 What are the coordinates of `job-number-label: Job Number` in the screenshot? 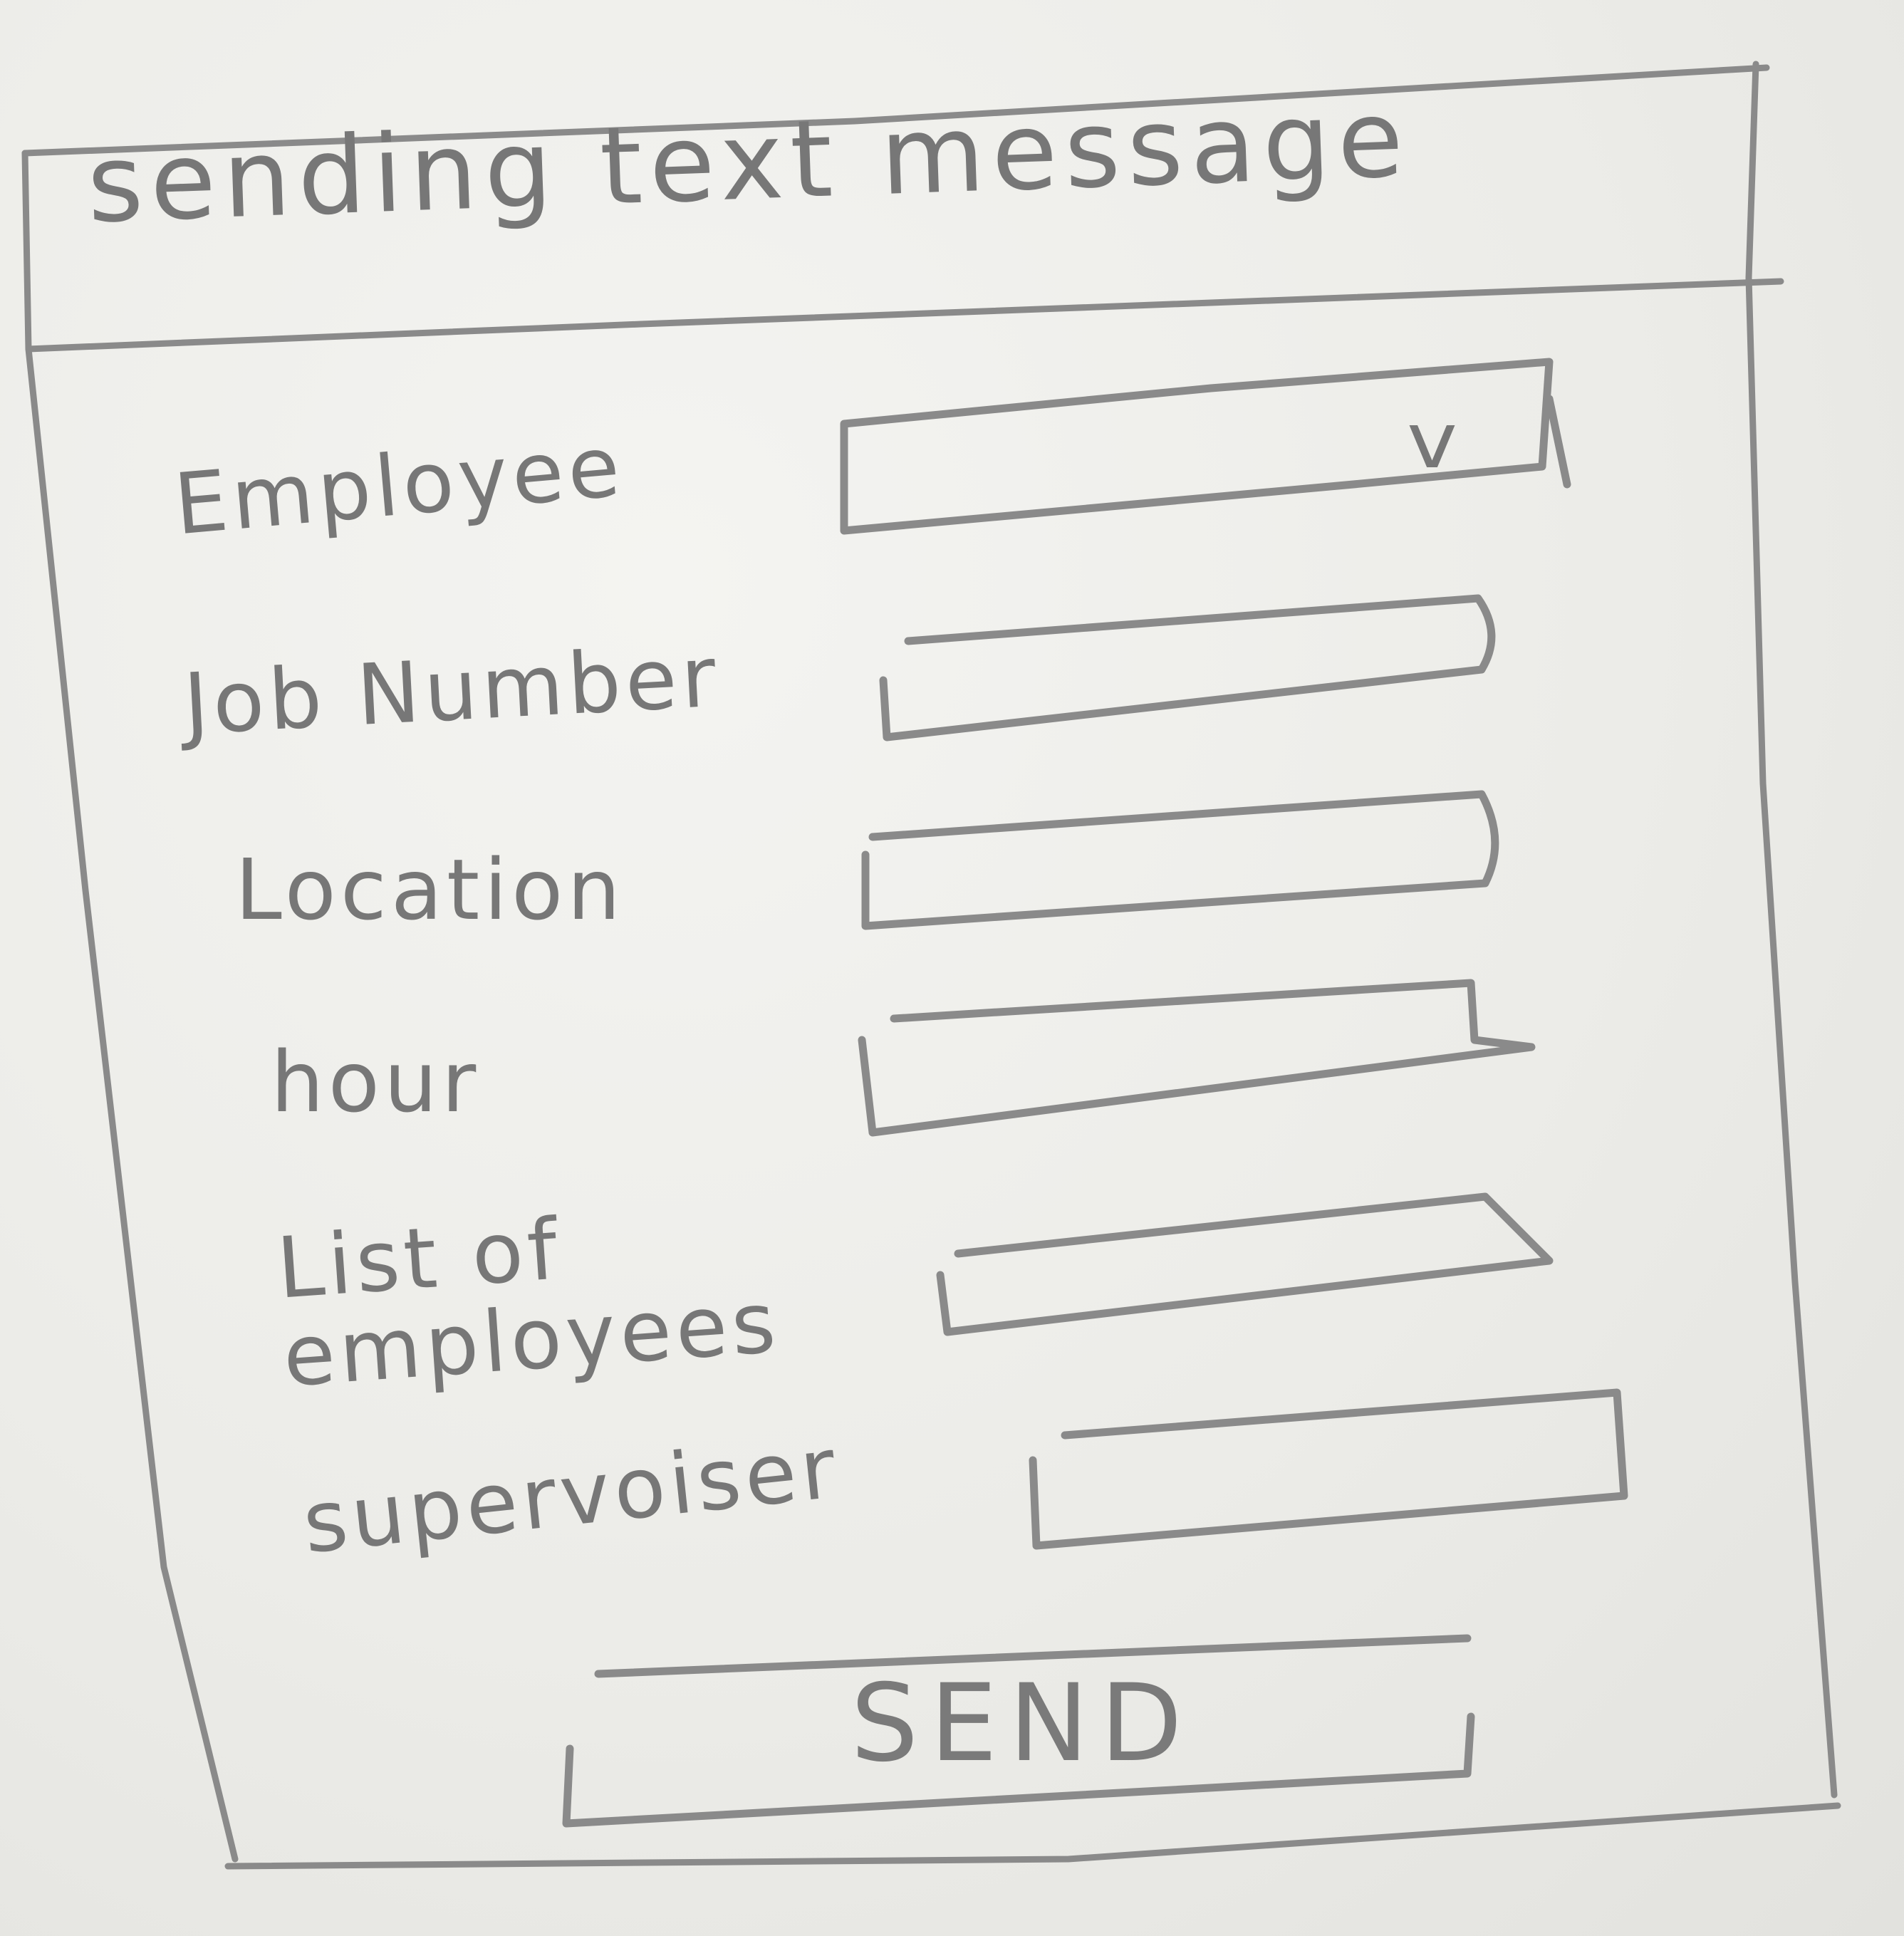 It's located at (452, 691).